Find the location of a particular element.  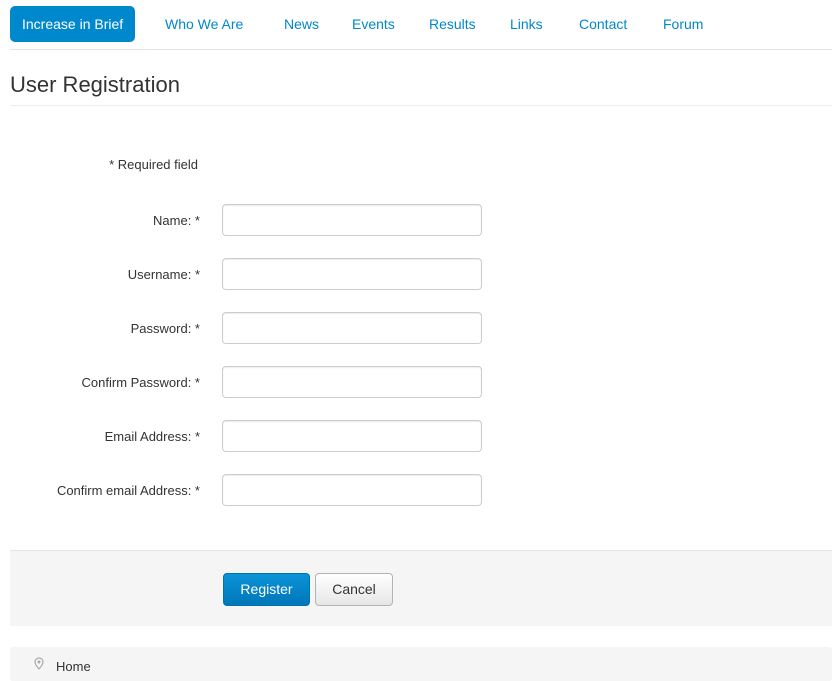

nav-item-links: Links is located at coordinates (526, 24).